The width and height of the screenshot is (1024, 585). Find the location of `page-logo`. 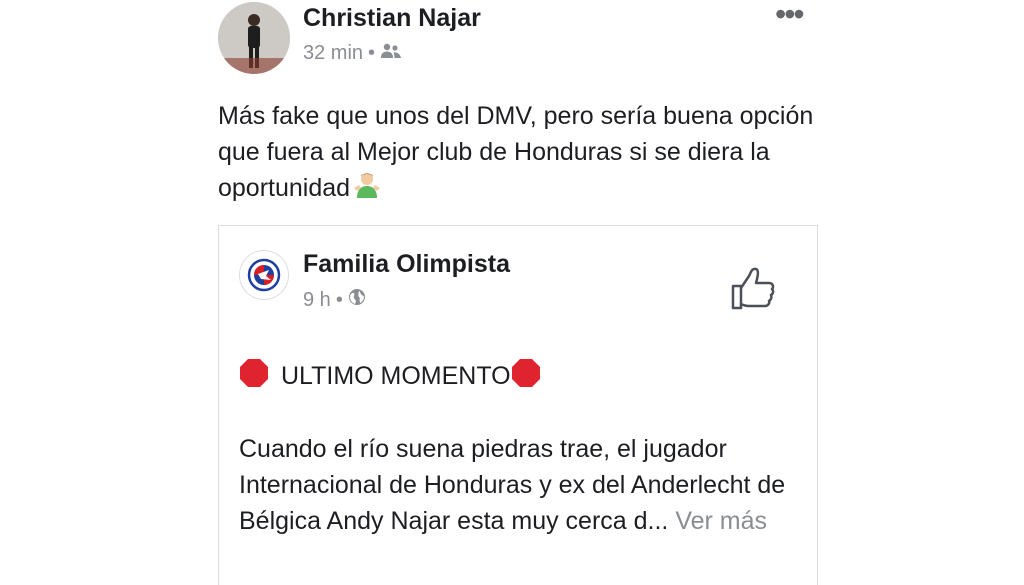

page-logo is located at coordinates (264, 275).